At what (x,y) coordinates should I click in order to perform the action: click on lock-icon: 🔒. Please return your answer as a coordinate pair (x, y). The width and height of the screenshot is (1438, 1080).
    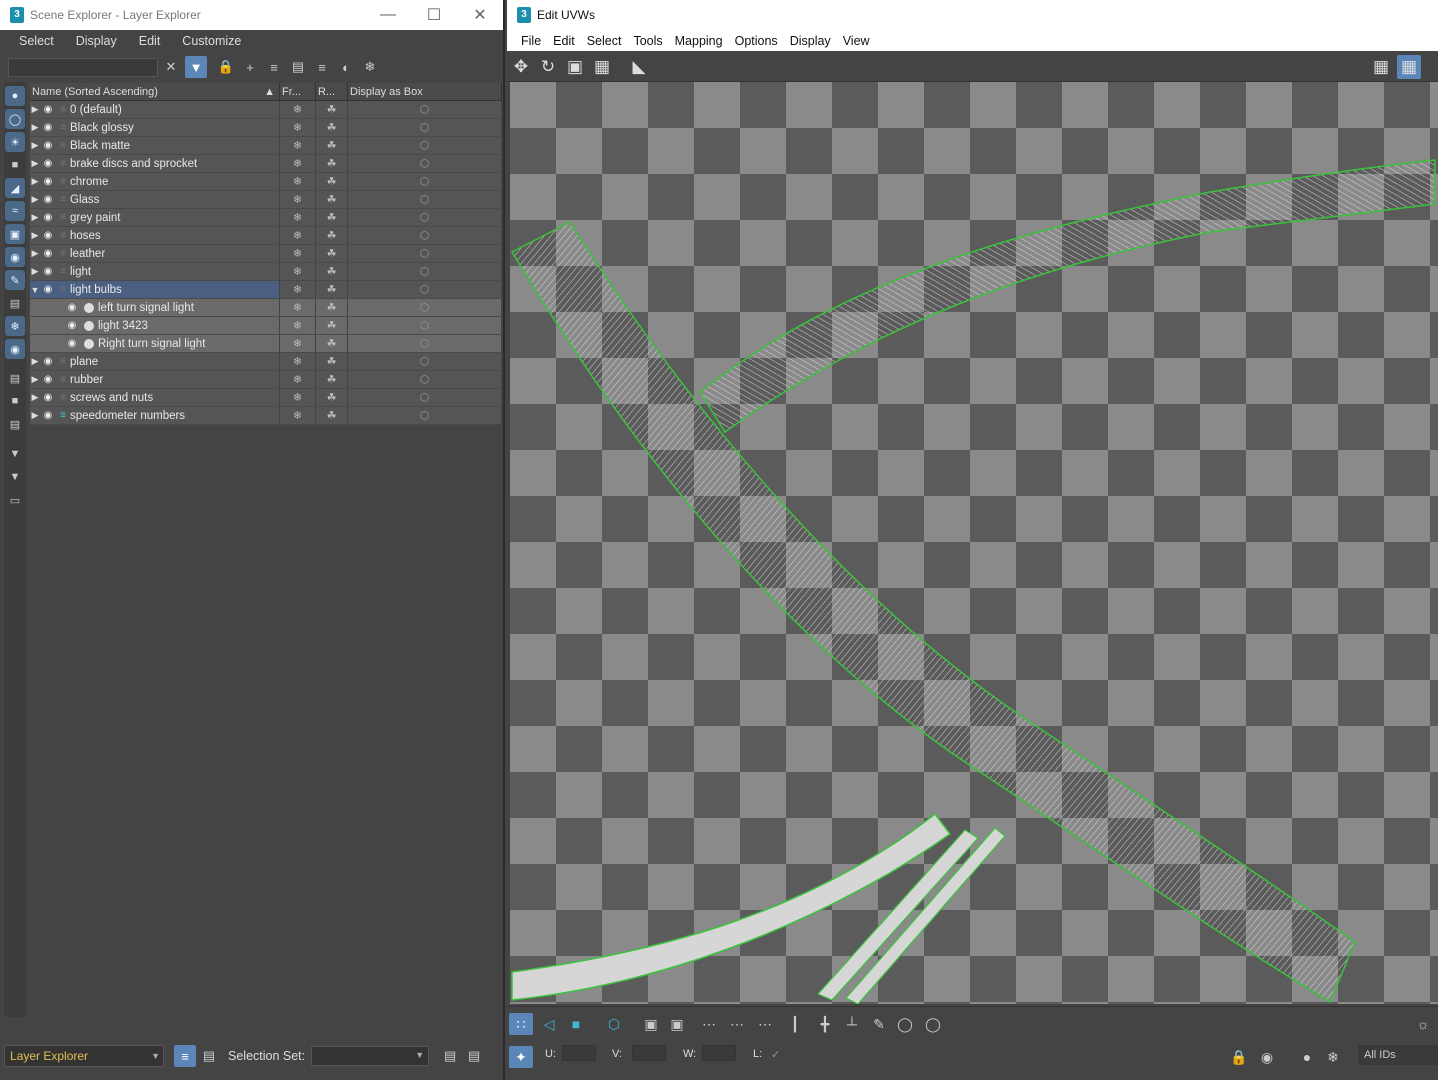
    Looking at the image, I should click on (226, 67).